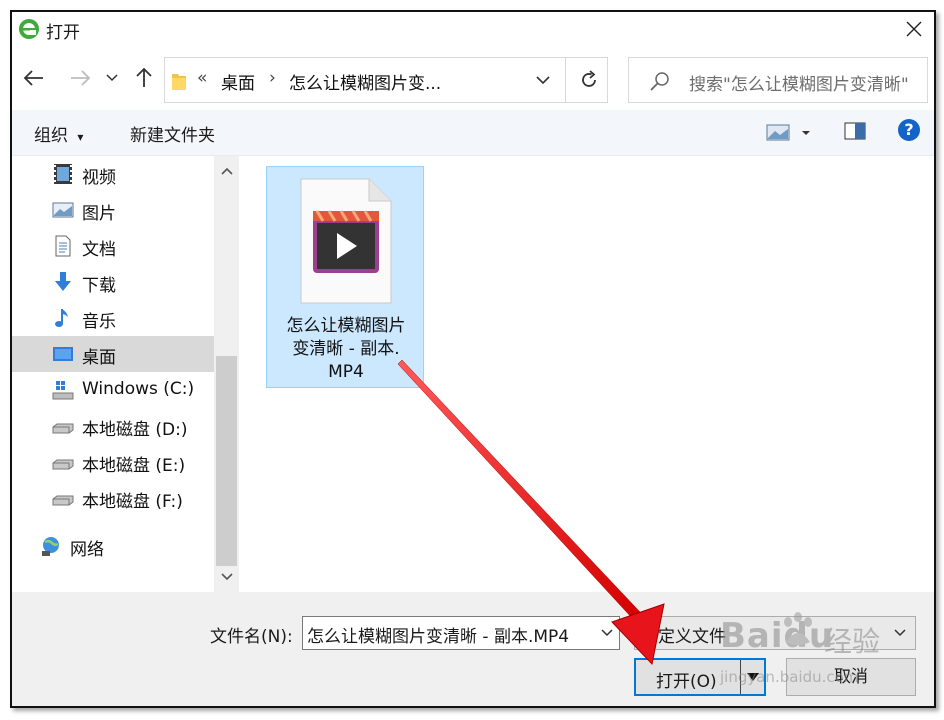  Describe the element at coordinates (798, 628) in the screenshot. I see `paw-logo-icon` at that location.